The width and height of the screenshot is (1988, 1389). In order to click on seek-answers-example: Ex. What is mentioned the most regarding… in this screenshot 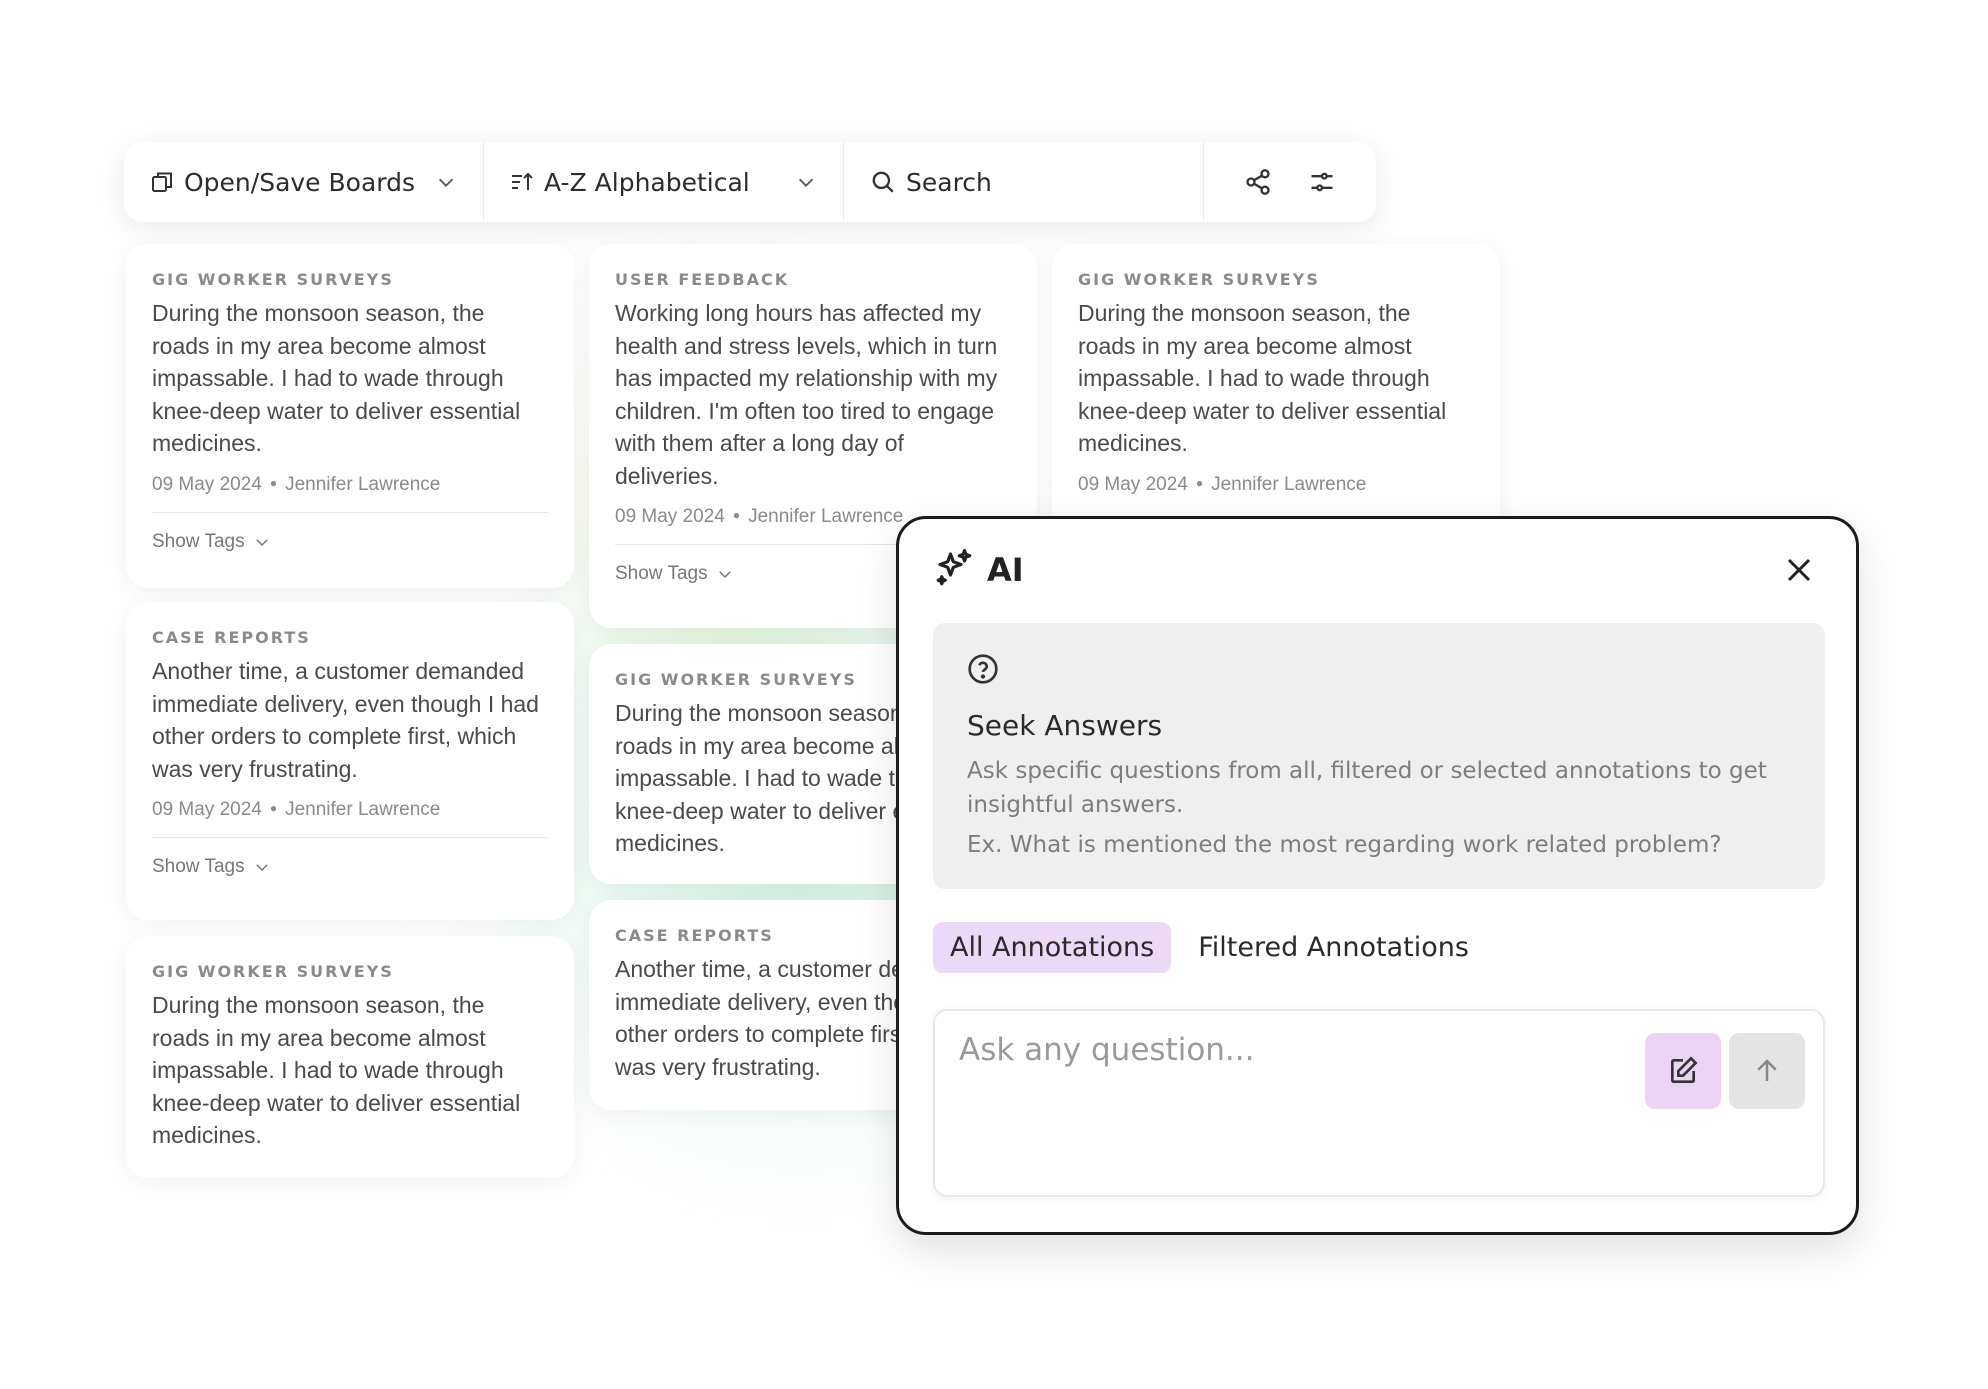, I will do `click(1344, 845)`.